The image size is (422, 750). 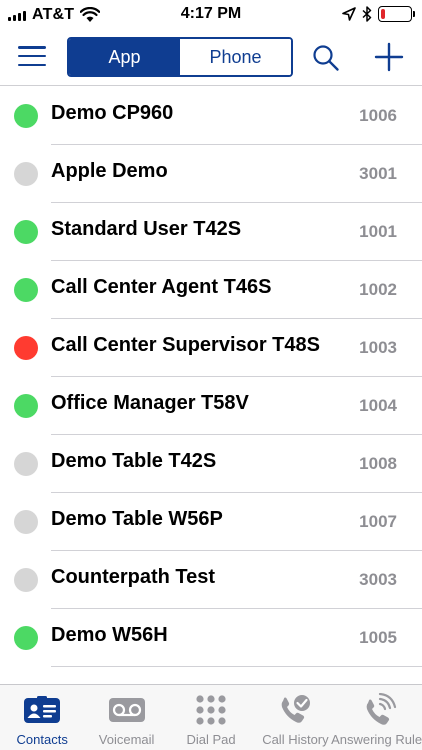 I want to click on contact-extension: 1006, so click(x=378, y=115).